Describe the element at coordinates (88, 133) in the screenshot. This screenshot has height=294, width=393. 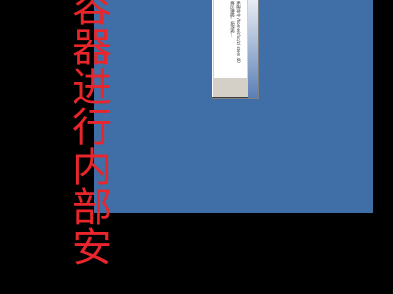
I see `video-caption: 容器进行内部安` at that location.